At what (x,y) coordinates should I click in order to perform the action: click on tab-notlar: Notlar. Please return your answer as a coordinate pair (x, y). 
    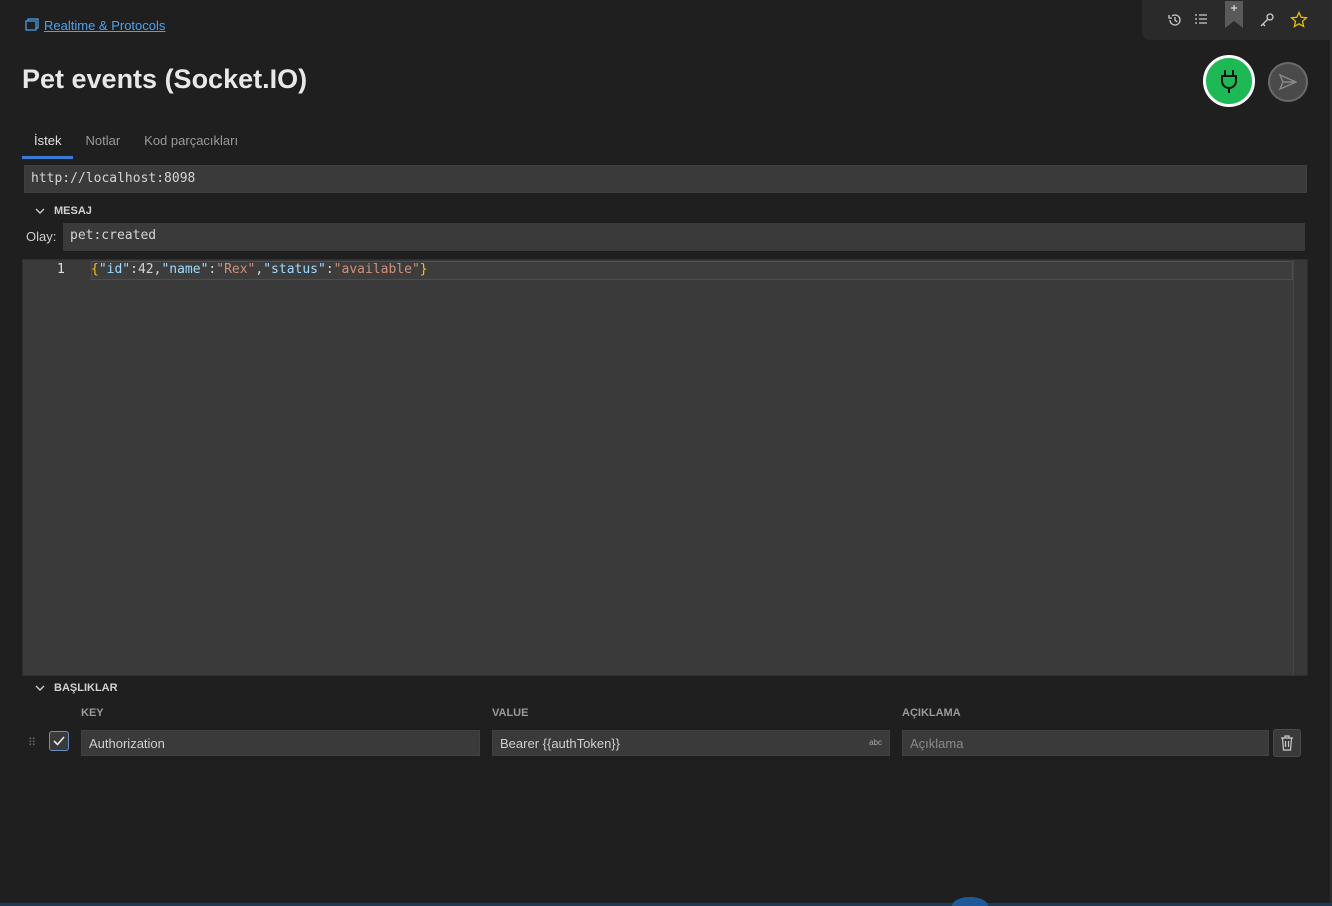
    Looking at the image, I should click on (102, 143).